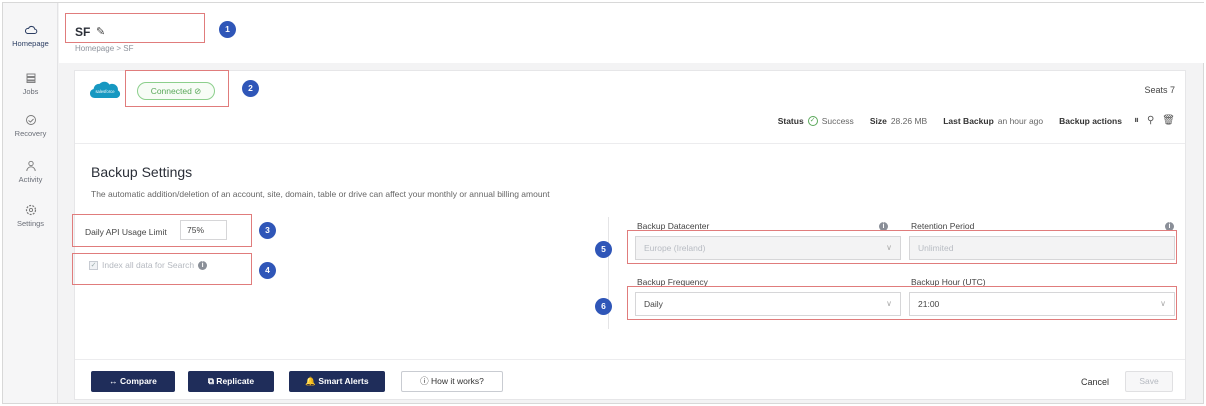  Describe the element at coordinates (135, 28) in the screenshot. I see `highlight-box-title` at that location.